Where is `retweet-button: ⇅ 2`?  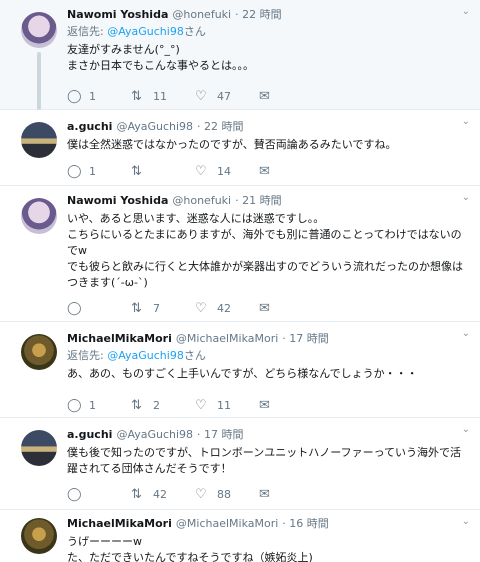 retweet-button: ⇅ 2 is located at coordinates (163, 405).